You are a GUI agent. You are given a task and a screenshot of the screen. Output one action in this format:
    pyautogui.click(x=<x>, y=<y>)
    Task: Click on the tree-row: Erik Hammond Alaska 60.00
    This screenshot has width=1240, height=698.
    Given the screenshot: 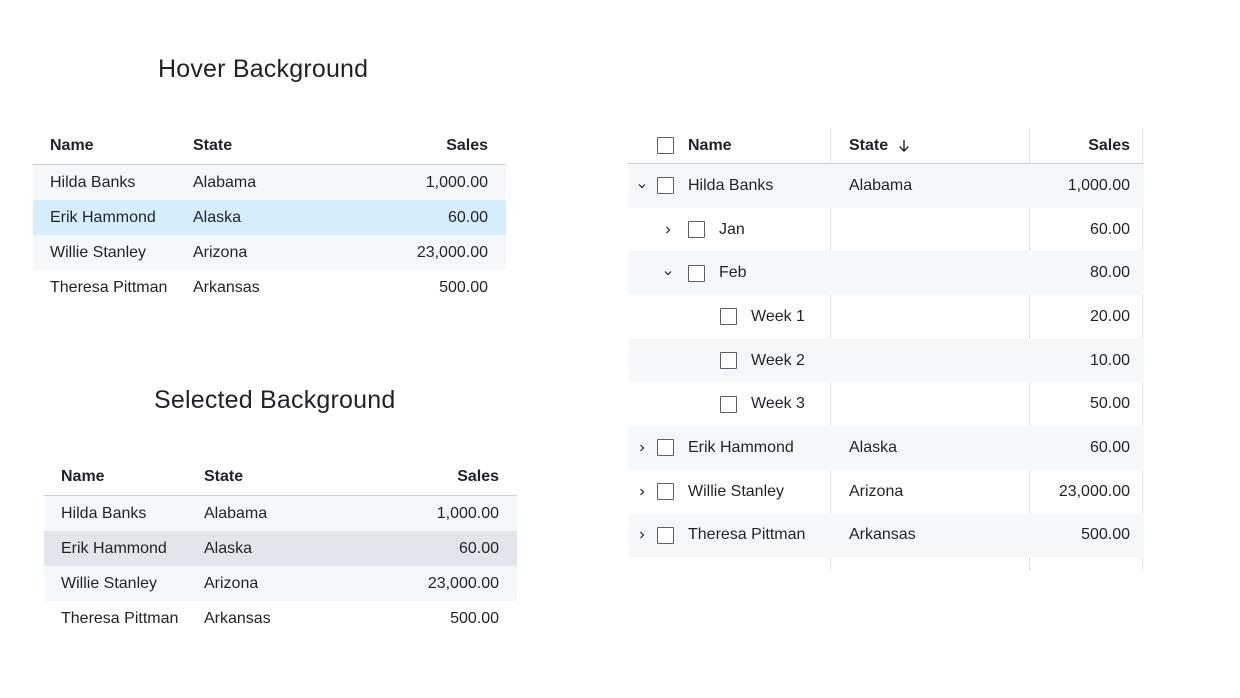 What is the action you would take?
    pyautogui.click(x=886, y=448)
    